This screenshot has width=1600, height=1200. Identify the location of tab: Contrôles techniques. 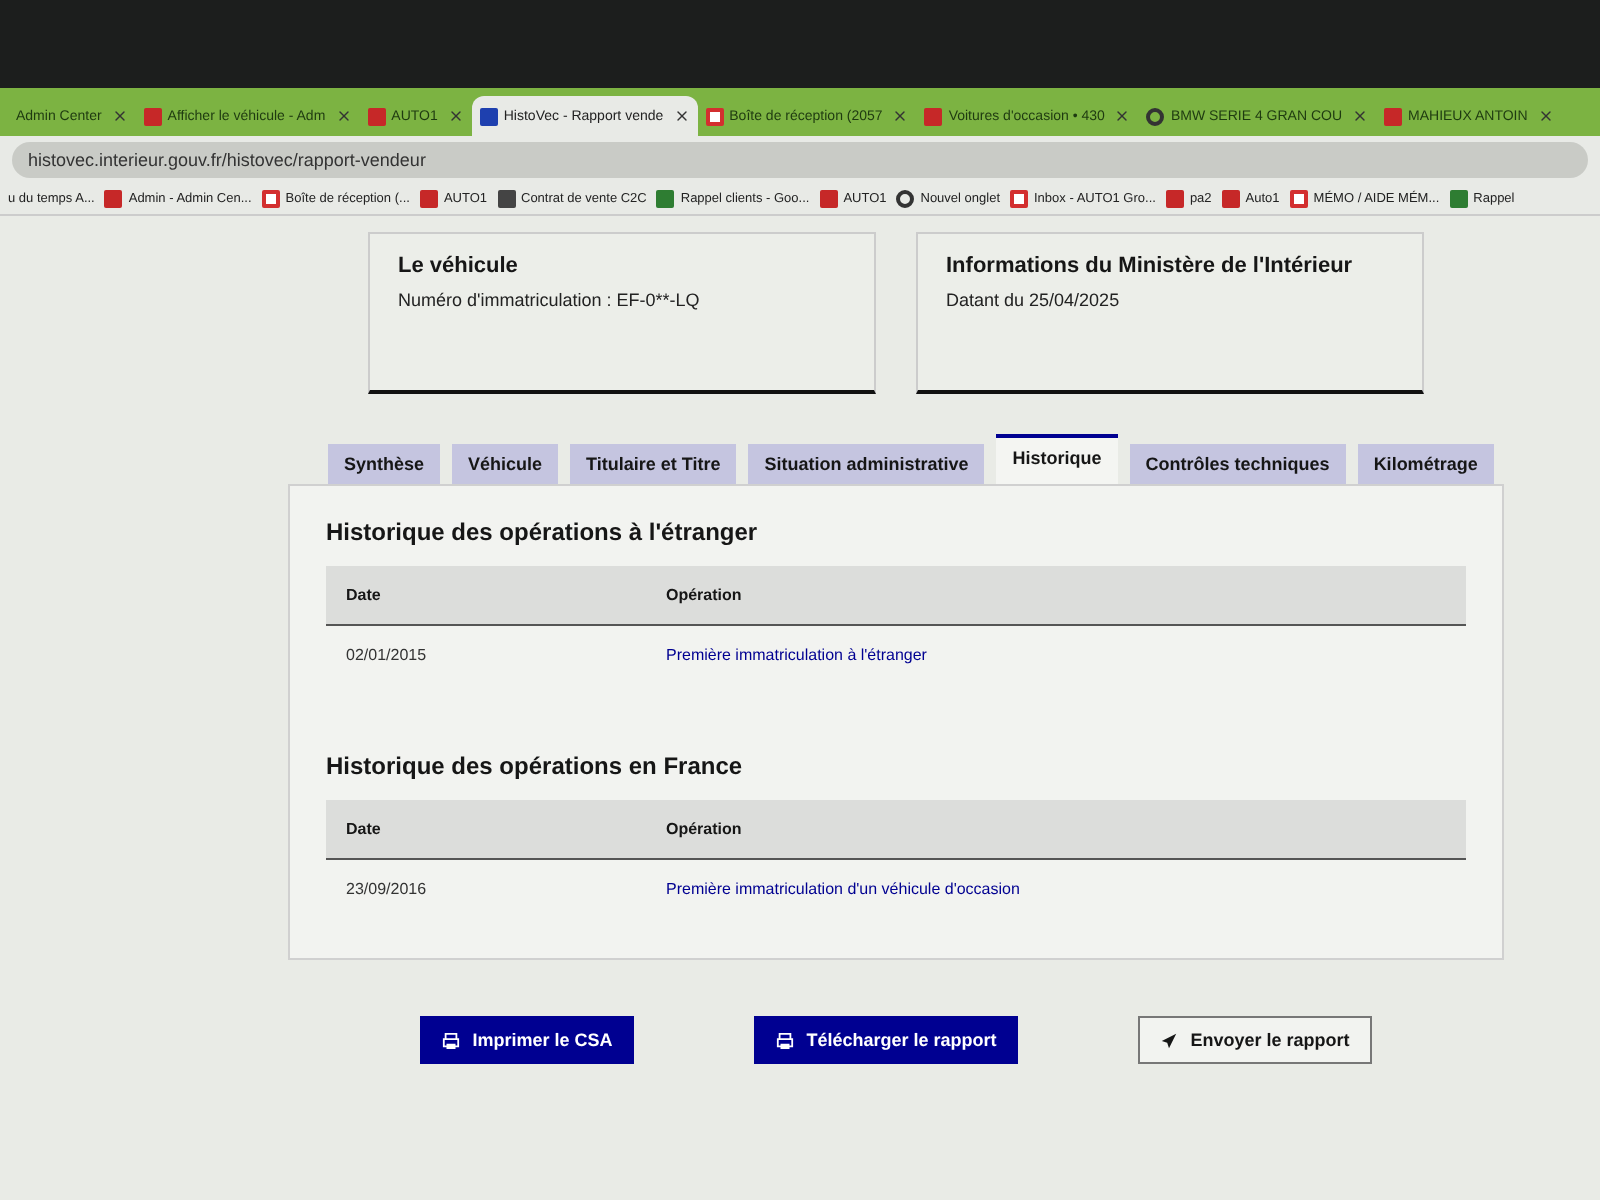
(1237, 464).